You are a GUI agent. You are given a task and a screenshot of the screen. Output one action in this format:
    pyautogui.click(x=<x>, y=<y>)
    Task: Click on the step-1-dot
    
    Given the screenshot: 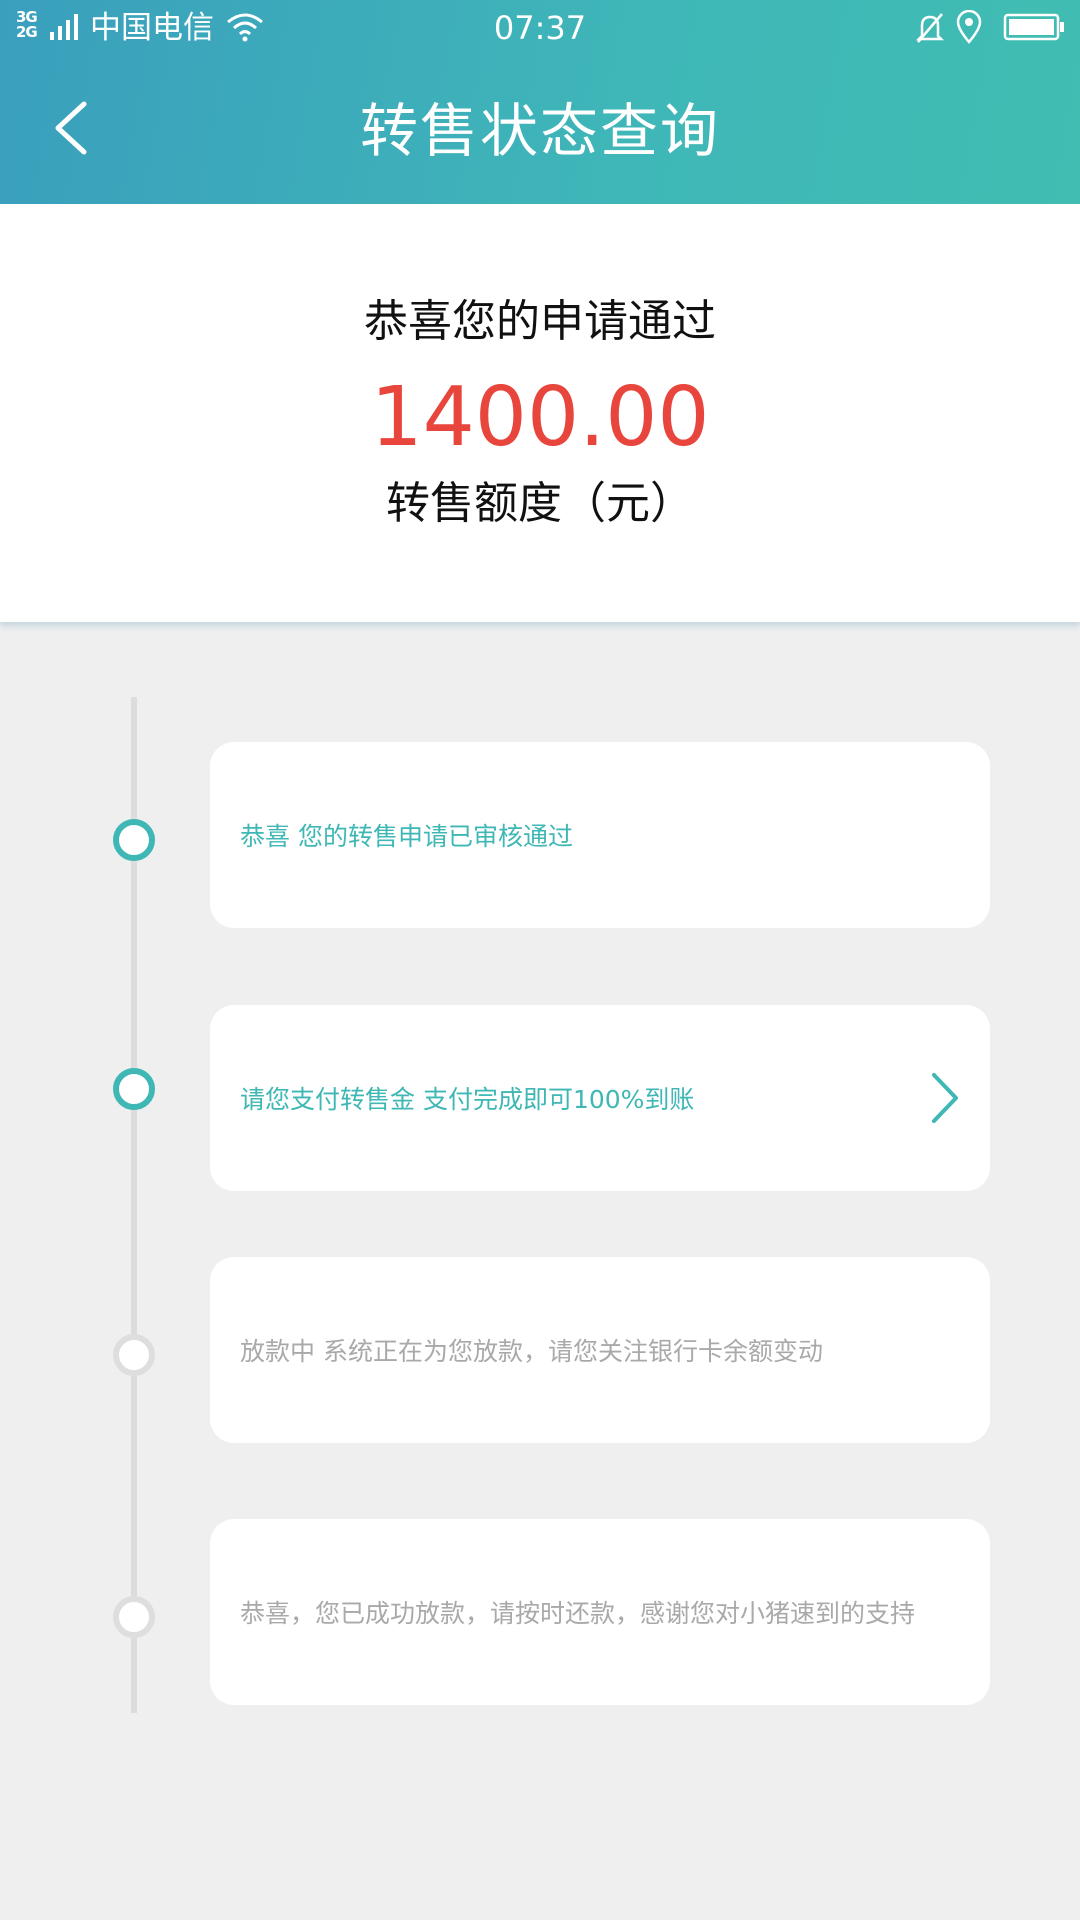 What is the action you would take?
    pyautogui.click(x=134, y=840)
    